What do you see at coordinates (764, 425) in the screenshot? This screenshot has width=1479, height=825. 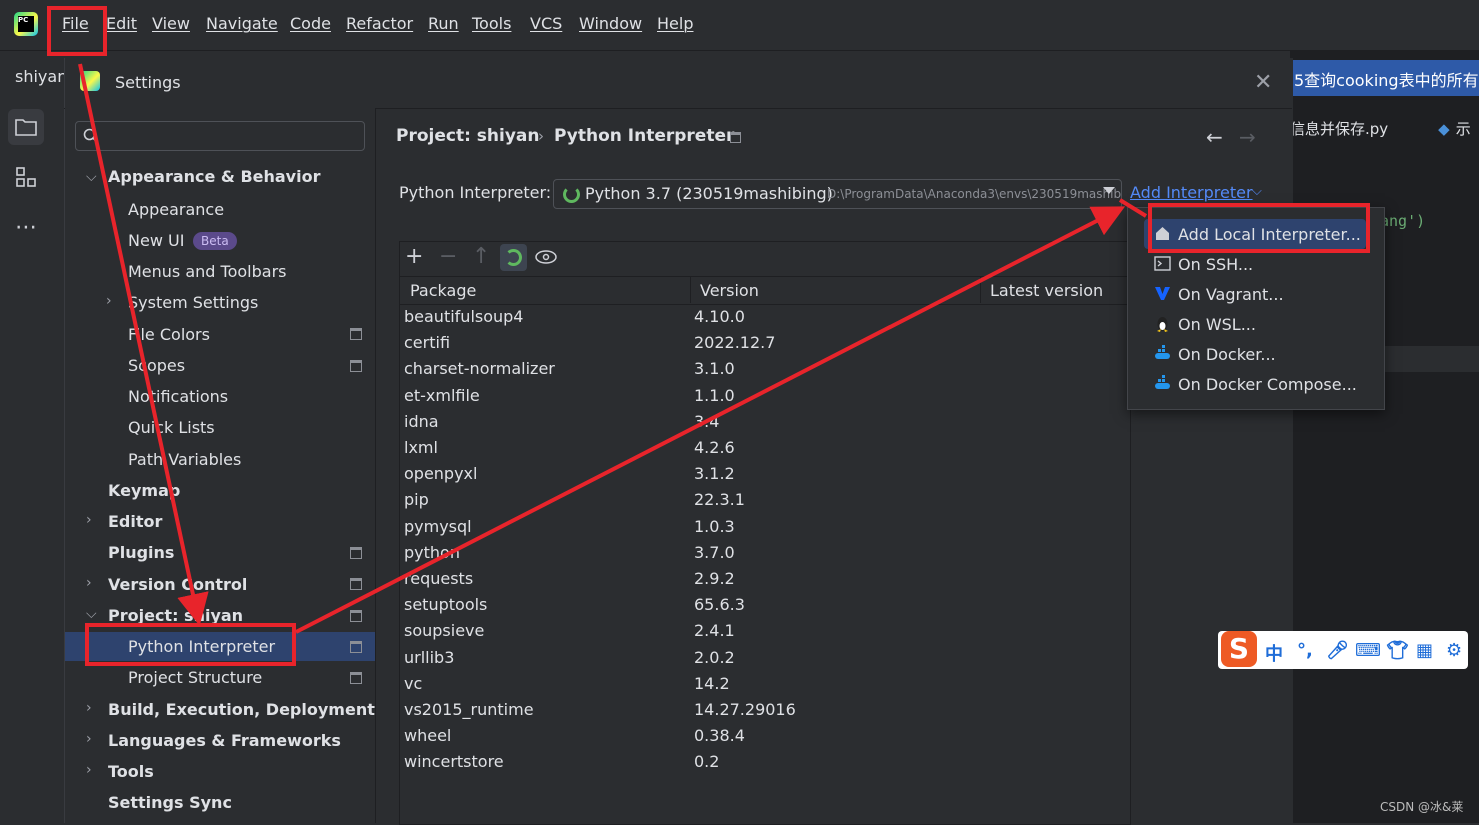 I see `table-row: idna 3.4` at bounding box center [764, 425].